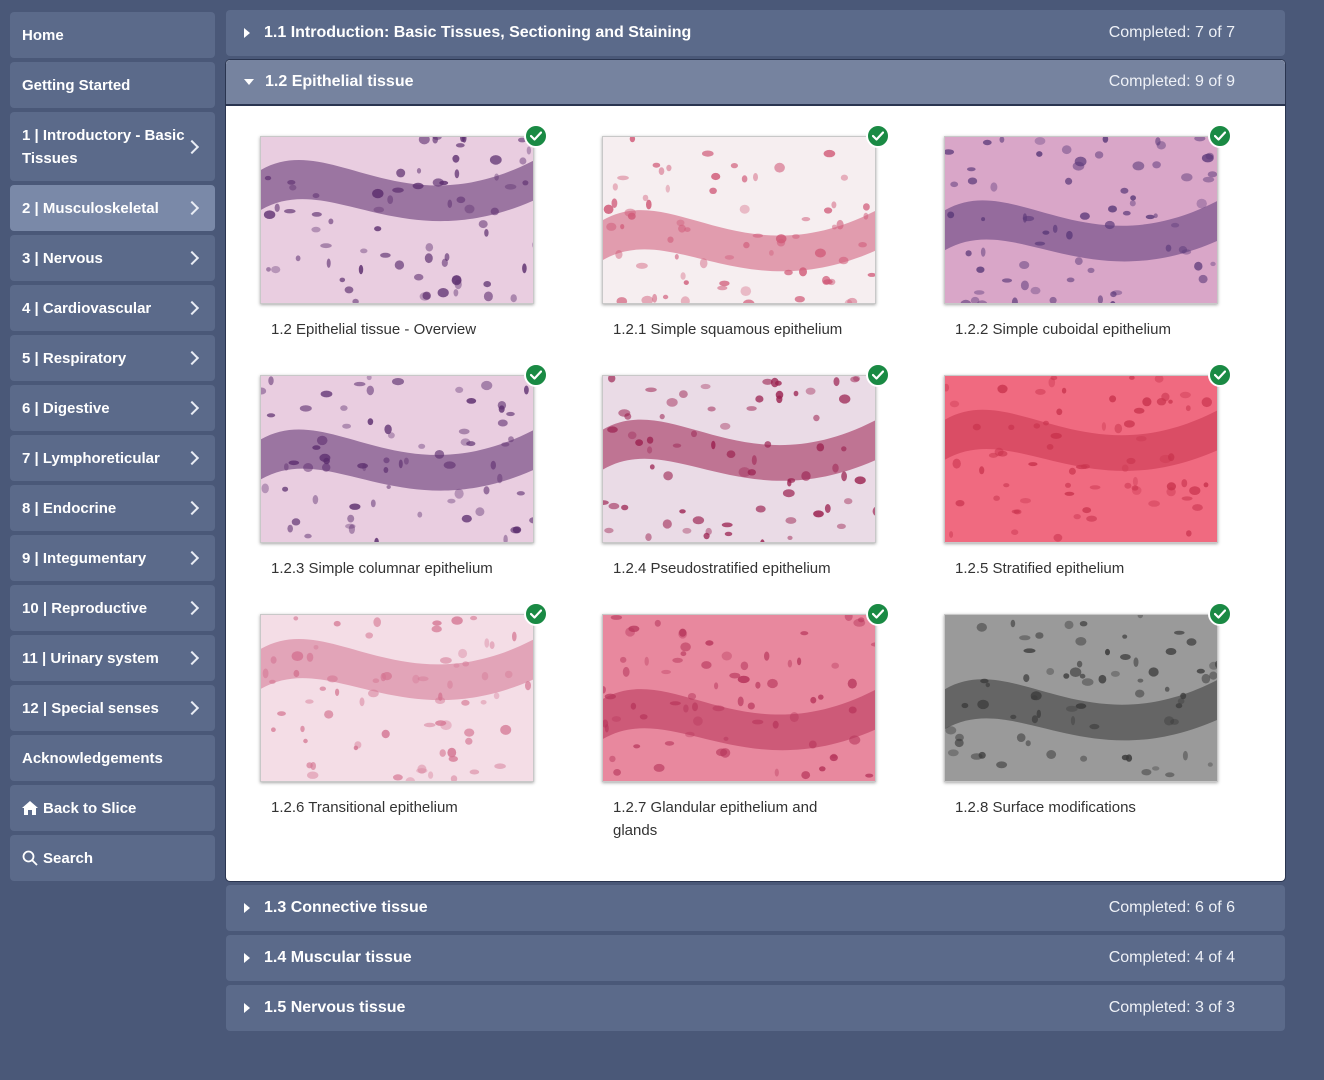  Describe the element at coordinates (1080, 807) in the screenshot. I see `lesson-title: 1.2.8 Surface modifications` at that location.